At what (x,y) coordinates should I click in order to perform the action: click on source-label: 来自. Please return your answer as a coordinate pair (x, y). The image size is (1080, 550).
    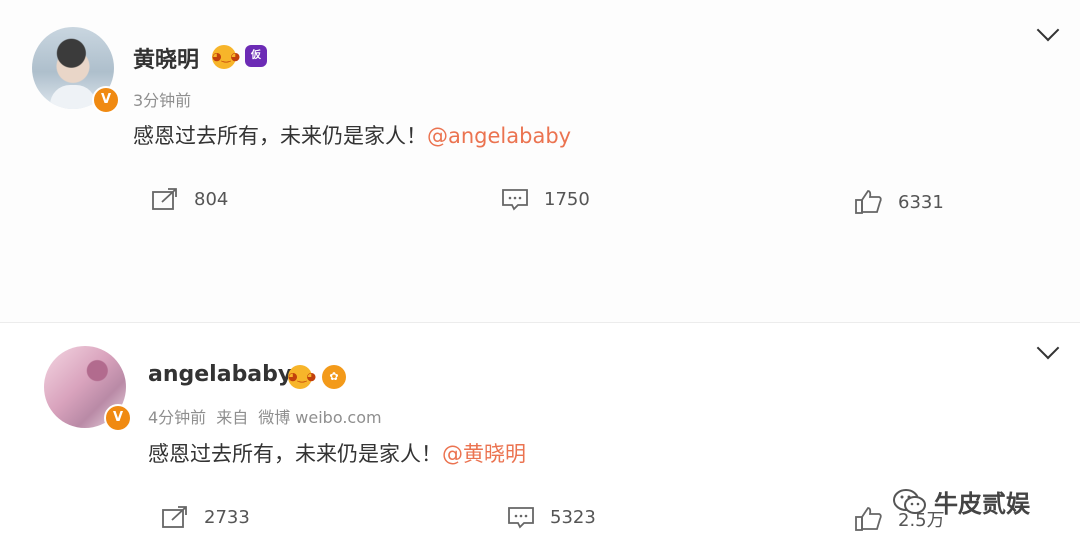
    Looking at the image, I should click on (232, 417).